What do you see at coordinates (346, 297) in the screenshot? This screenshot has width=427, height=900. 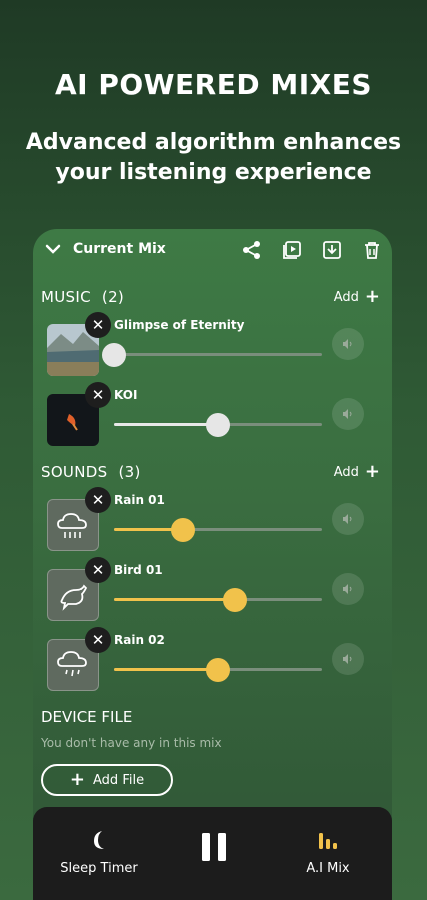 I see `add-music-label: Add` at bounding box center [346, 297].